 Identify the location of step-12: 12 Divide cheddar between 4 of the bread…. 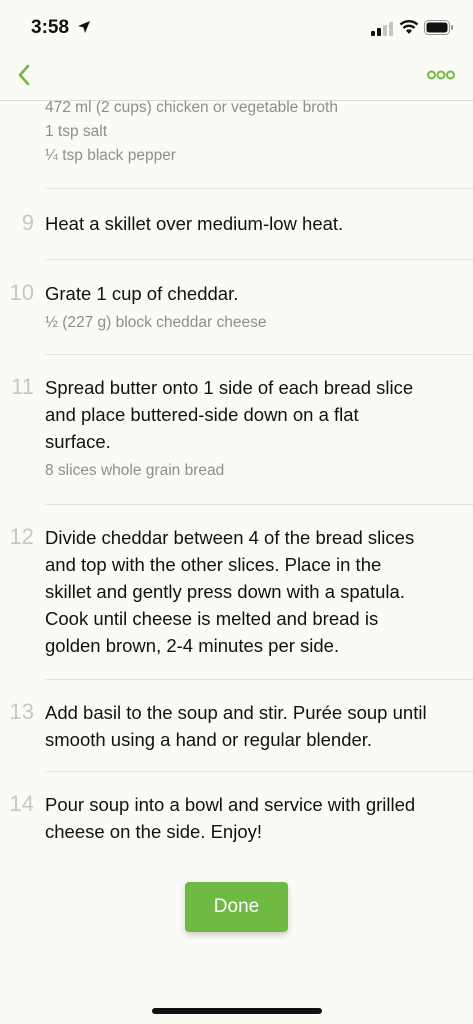
(236, 591).